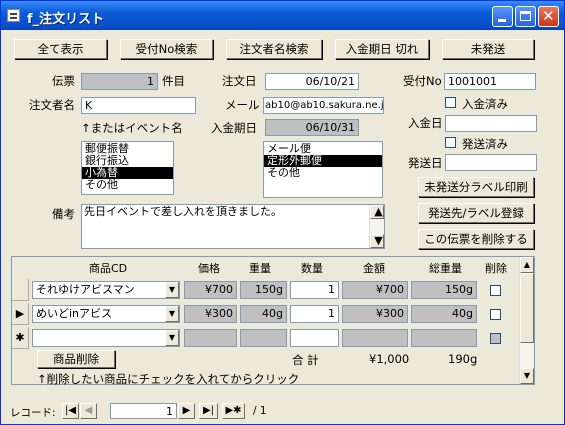 Image resolution: width=565 pixels, height=425 pixels. I want to click on paid-checkbox, so click(450, 102).